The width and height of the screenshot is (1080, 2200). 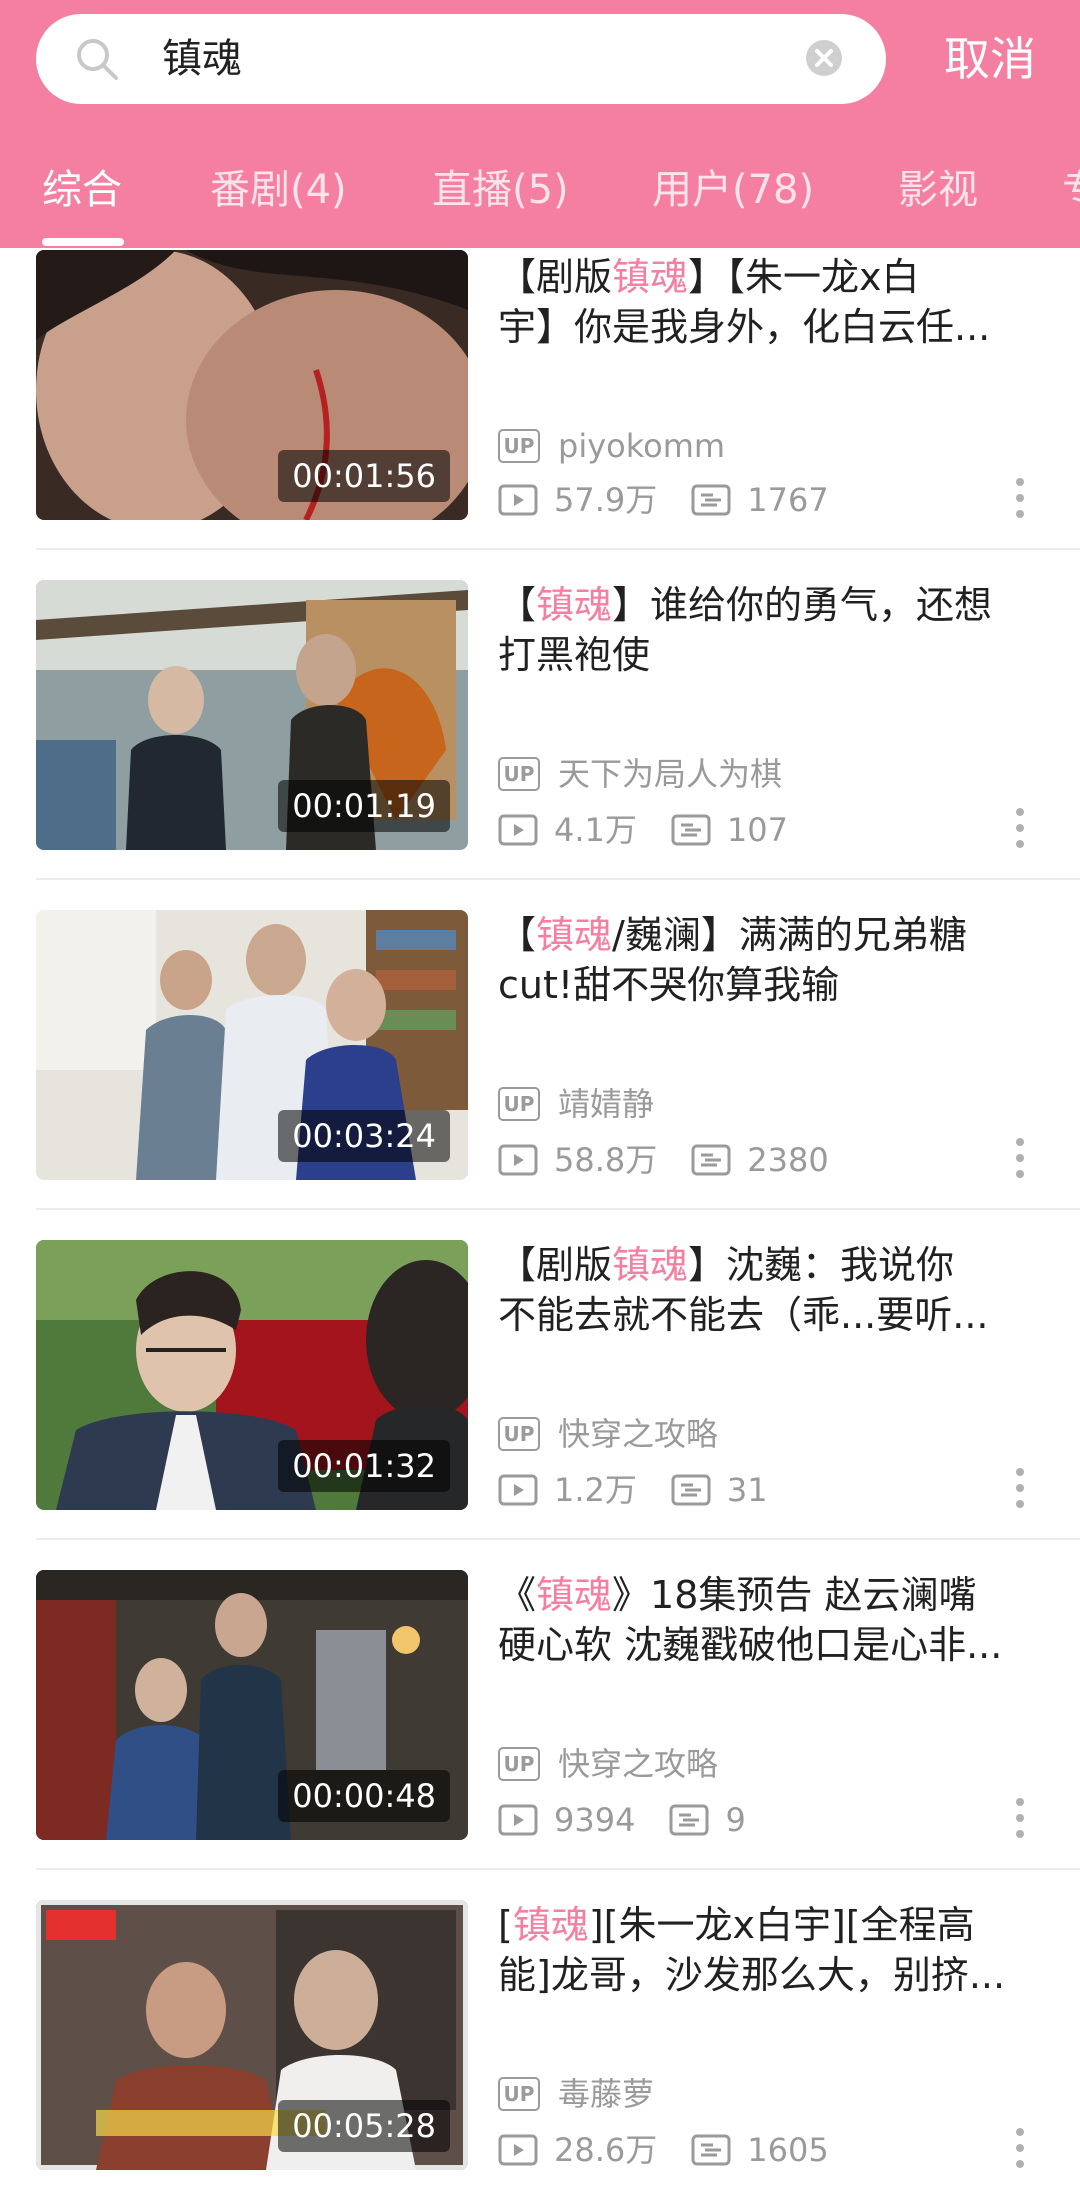 What do you see at coordinates (788, 2150) in the screenshot?
I see `danmaku-count: 1605` at bounding box center [788, 2150].